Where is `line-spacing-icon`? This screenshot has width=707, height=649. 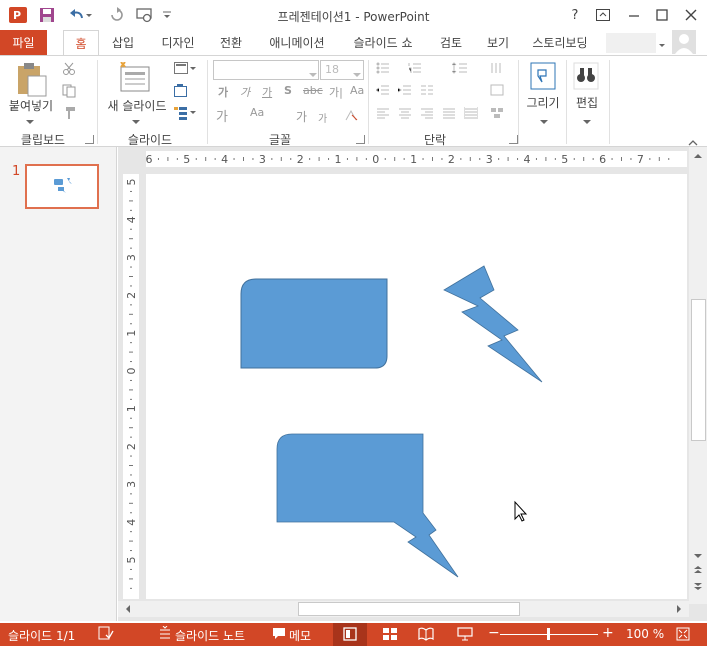 line-spacing-icon is located at coordinates (459, 68).